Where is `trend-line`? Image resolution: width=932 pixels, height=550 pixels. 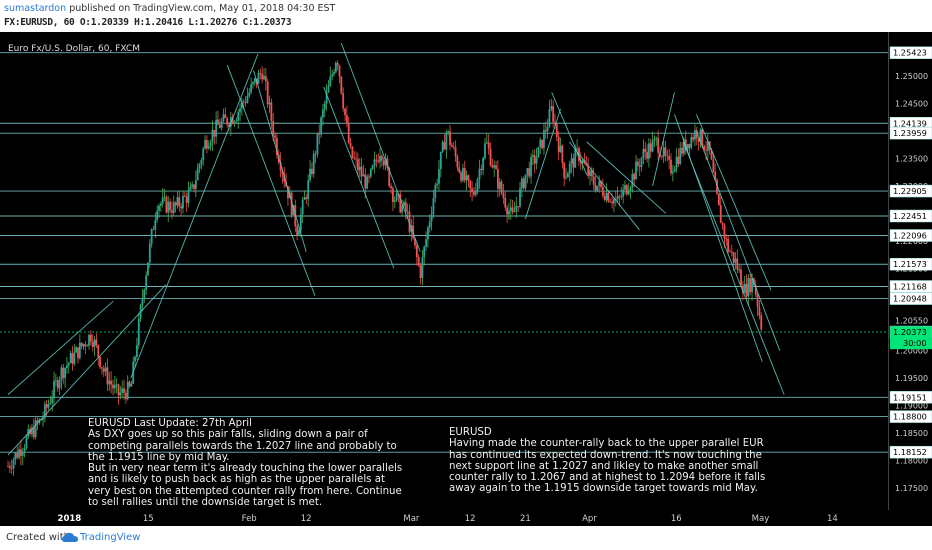
trend-line is located at coordinates (280, 161).